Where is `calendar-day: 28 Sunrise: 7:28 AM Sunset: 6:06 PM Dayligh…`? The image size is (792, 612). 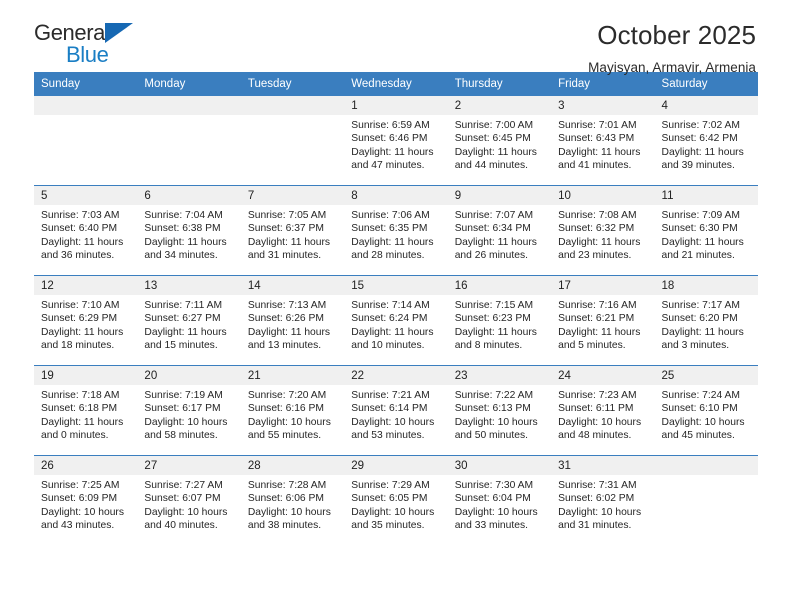
calendar-day: 28 Sunrise: 7:28 AM Sunset: 6:06 PM Dayligh… is located at coordinates (292, 500).